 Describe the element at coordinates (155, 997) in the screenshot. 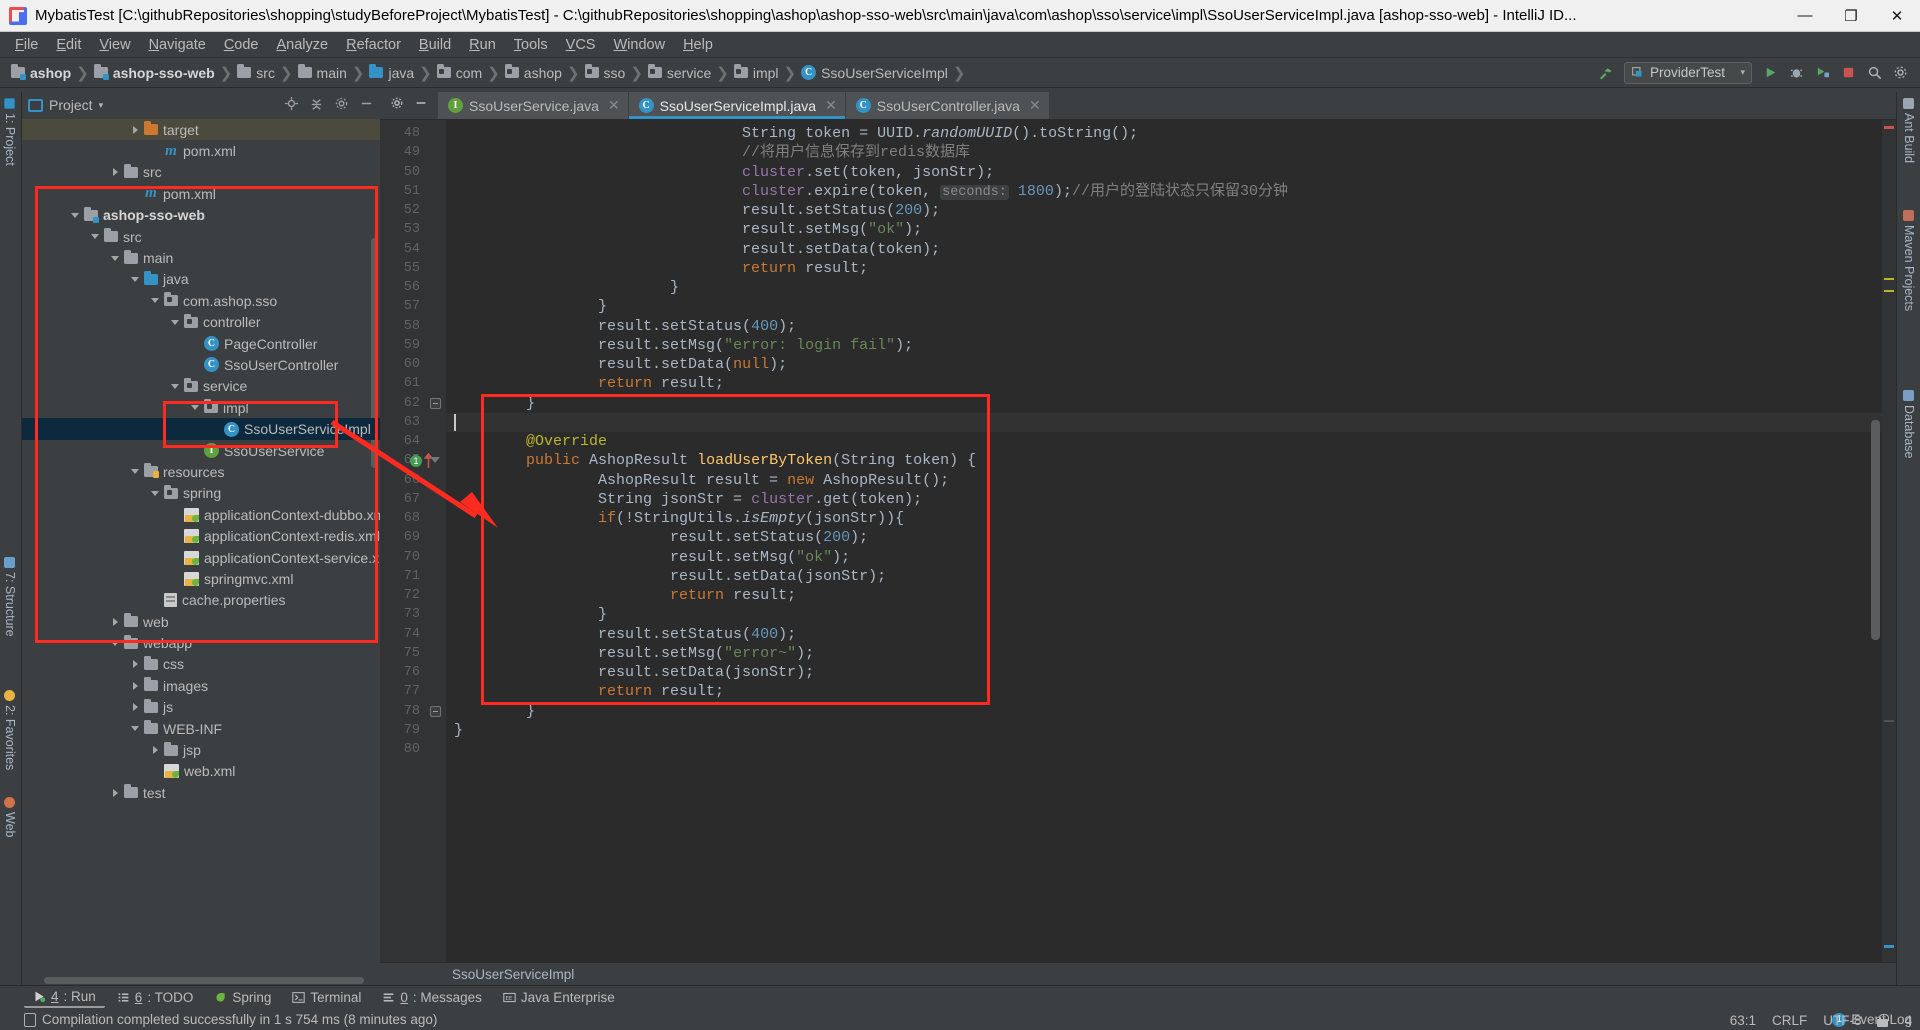

I see `bottom-tab-todo: 6: TODO` at that location.